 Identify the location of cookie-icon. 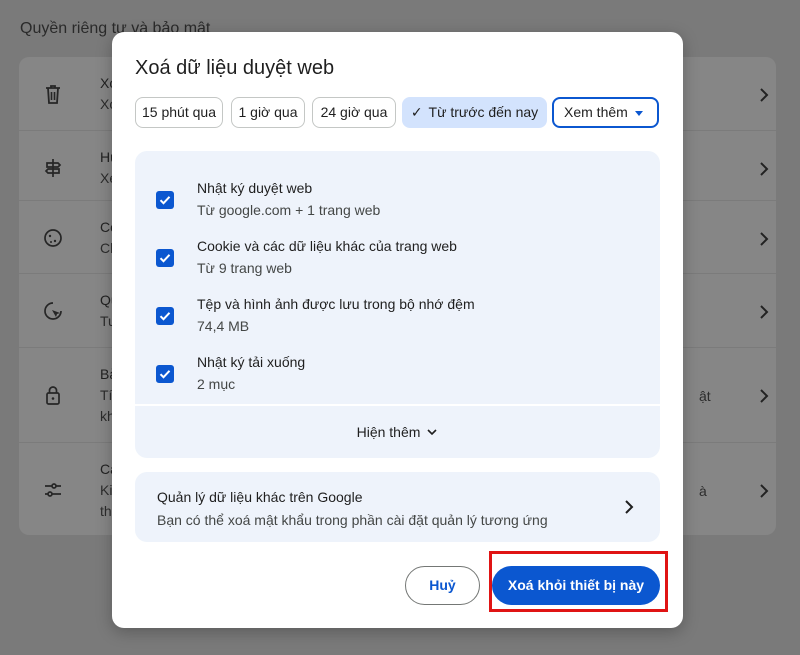
(53, 238).